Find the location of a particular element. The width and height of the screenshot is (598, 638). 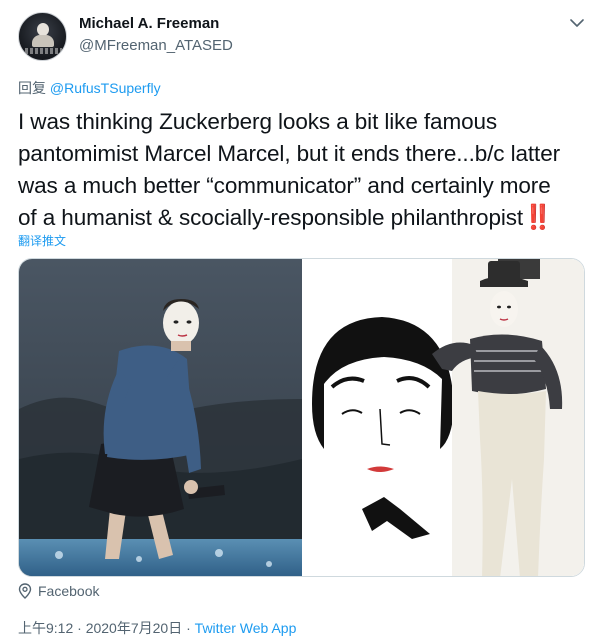

author-handle: @MFreeman_ATASED is located at coordinates (156, 45).